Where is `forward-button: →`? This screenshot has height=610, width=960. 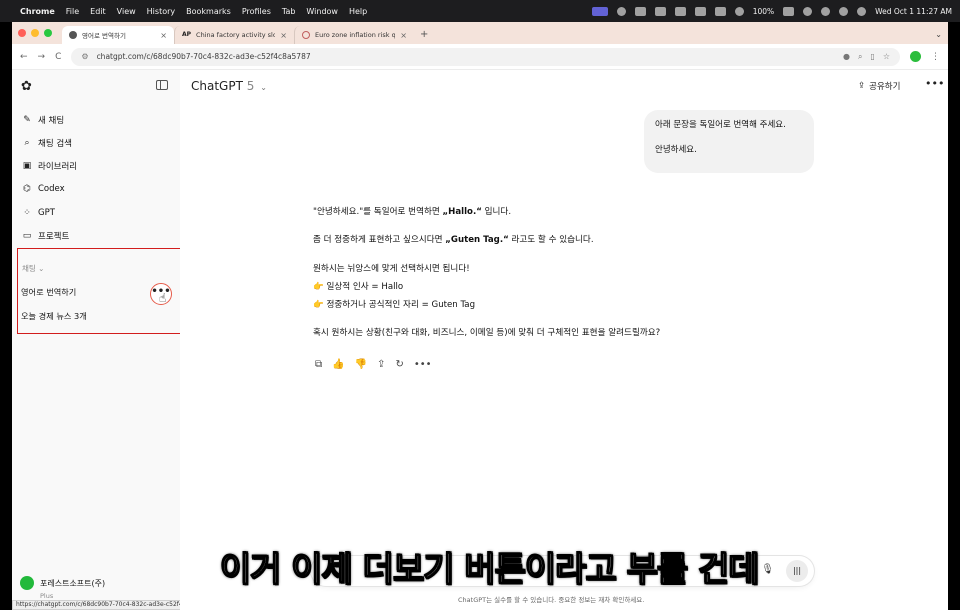
forward-button: → is located at coordinates (42, 57).